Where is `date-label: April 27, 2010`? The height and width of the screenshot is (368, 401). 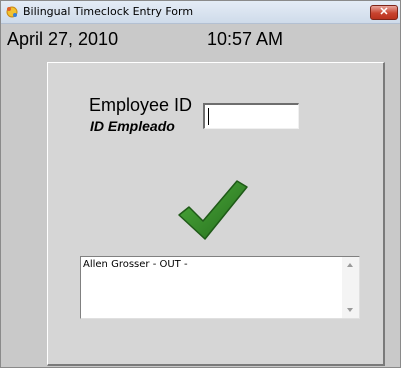
date-label: April 27, 2010 is located at coordinates (63, 39).